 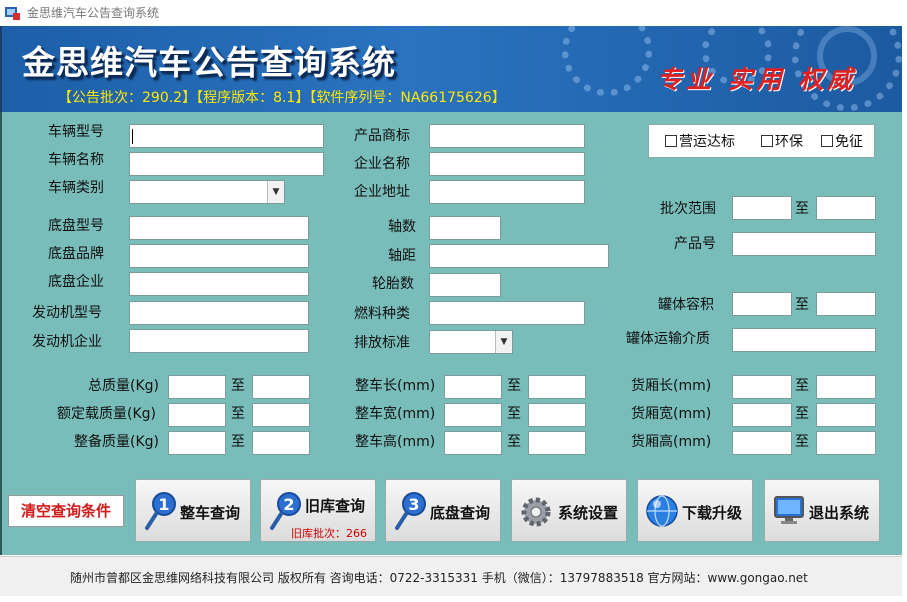 I want to click on operational-checkbox: 营运达标, so click(x=700, y=142).